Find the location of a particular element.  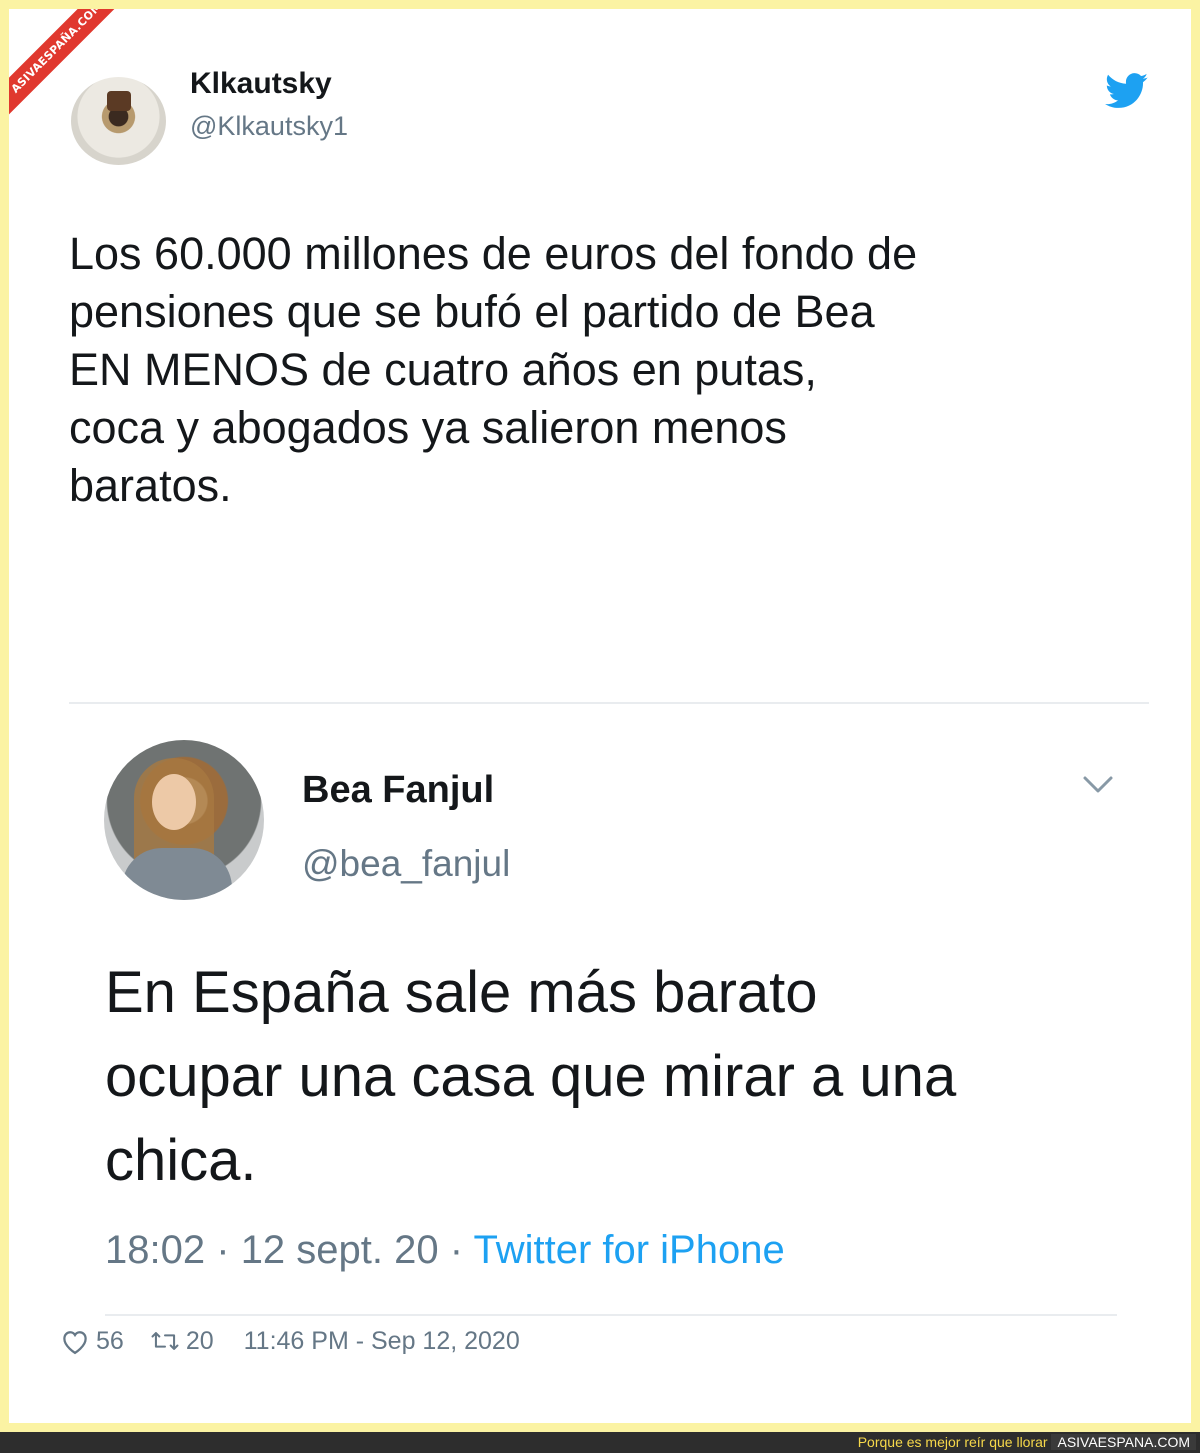

tweet-timestamp: 11:46 PM - Sep 12, 2020 is located at coordinates (382, 1341).